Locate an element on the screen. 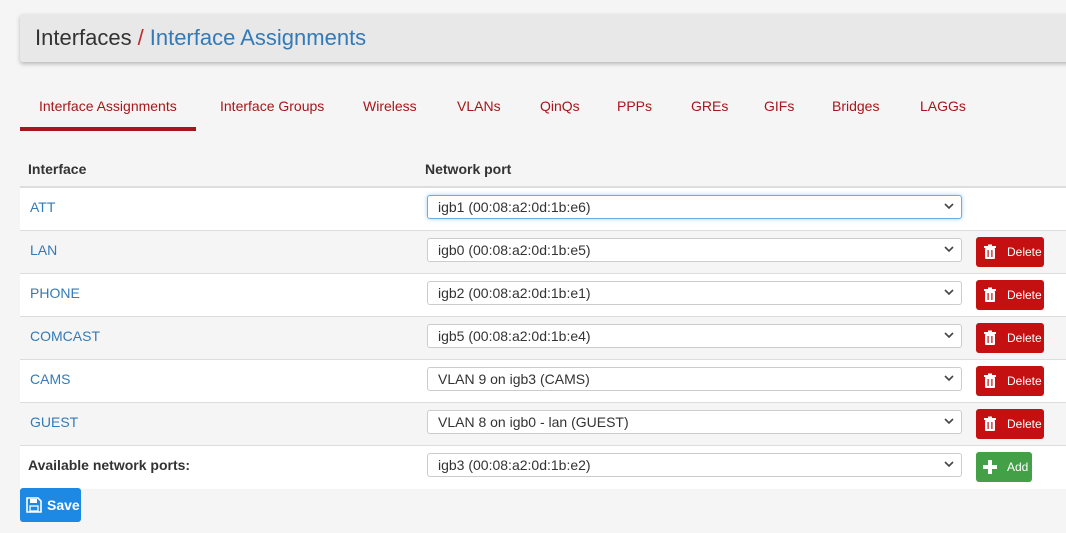 This screenshot has width=1066, height=533. interface-link-att: ATT is located at coordinates (42, 207).